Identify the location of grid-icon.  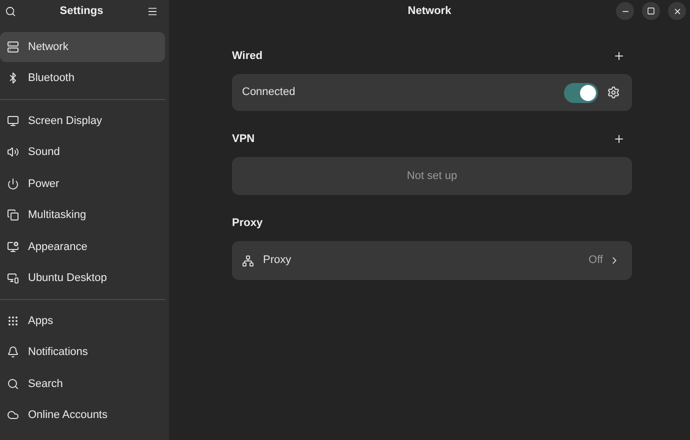
(13, 320).